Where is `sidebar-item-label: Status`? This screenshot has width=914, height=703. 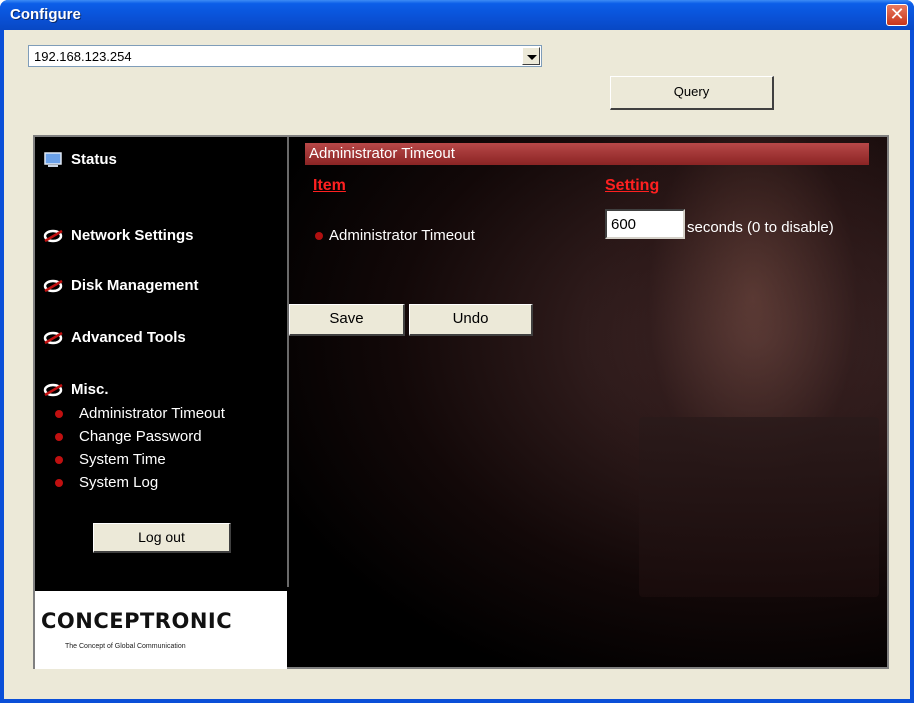
sidebar-item-label: Status is located at coordinates (94, 159).